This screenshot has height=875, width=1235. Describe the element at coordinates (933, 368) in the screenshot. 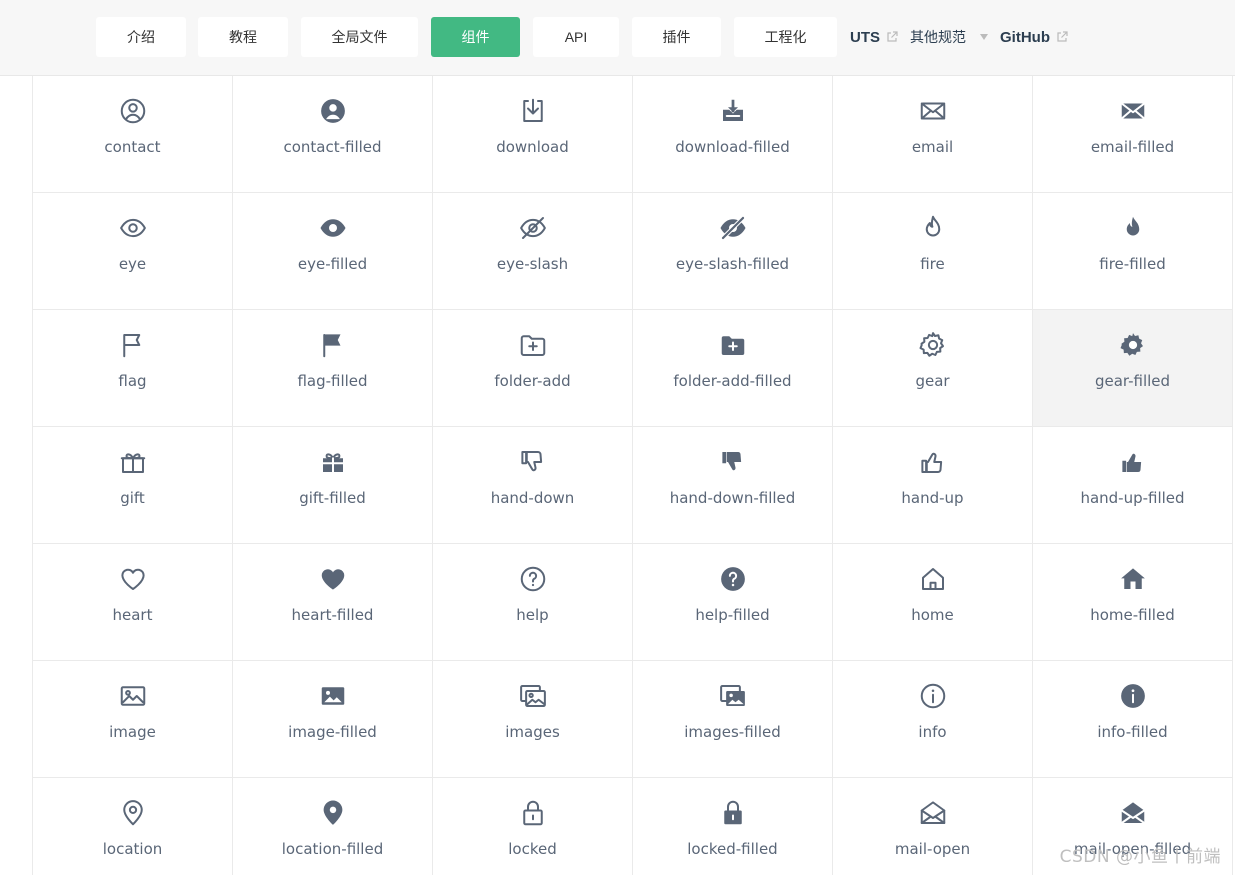

I see `icon-cell-gear: gear` at that location.